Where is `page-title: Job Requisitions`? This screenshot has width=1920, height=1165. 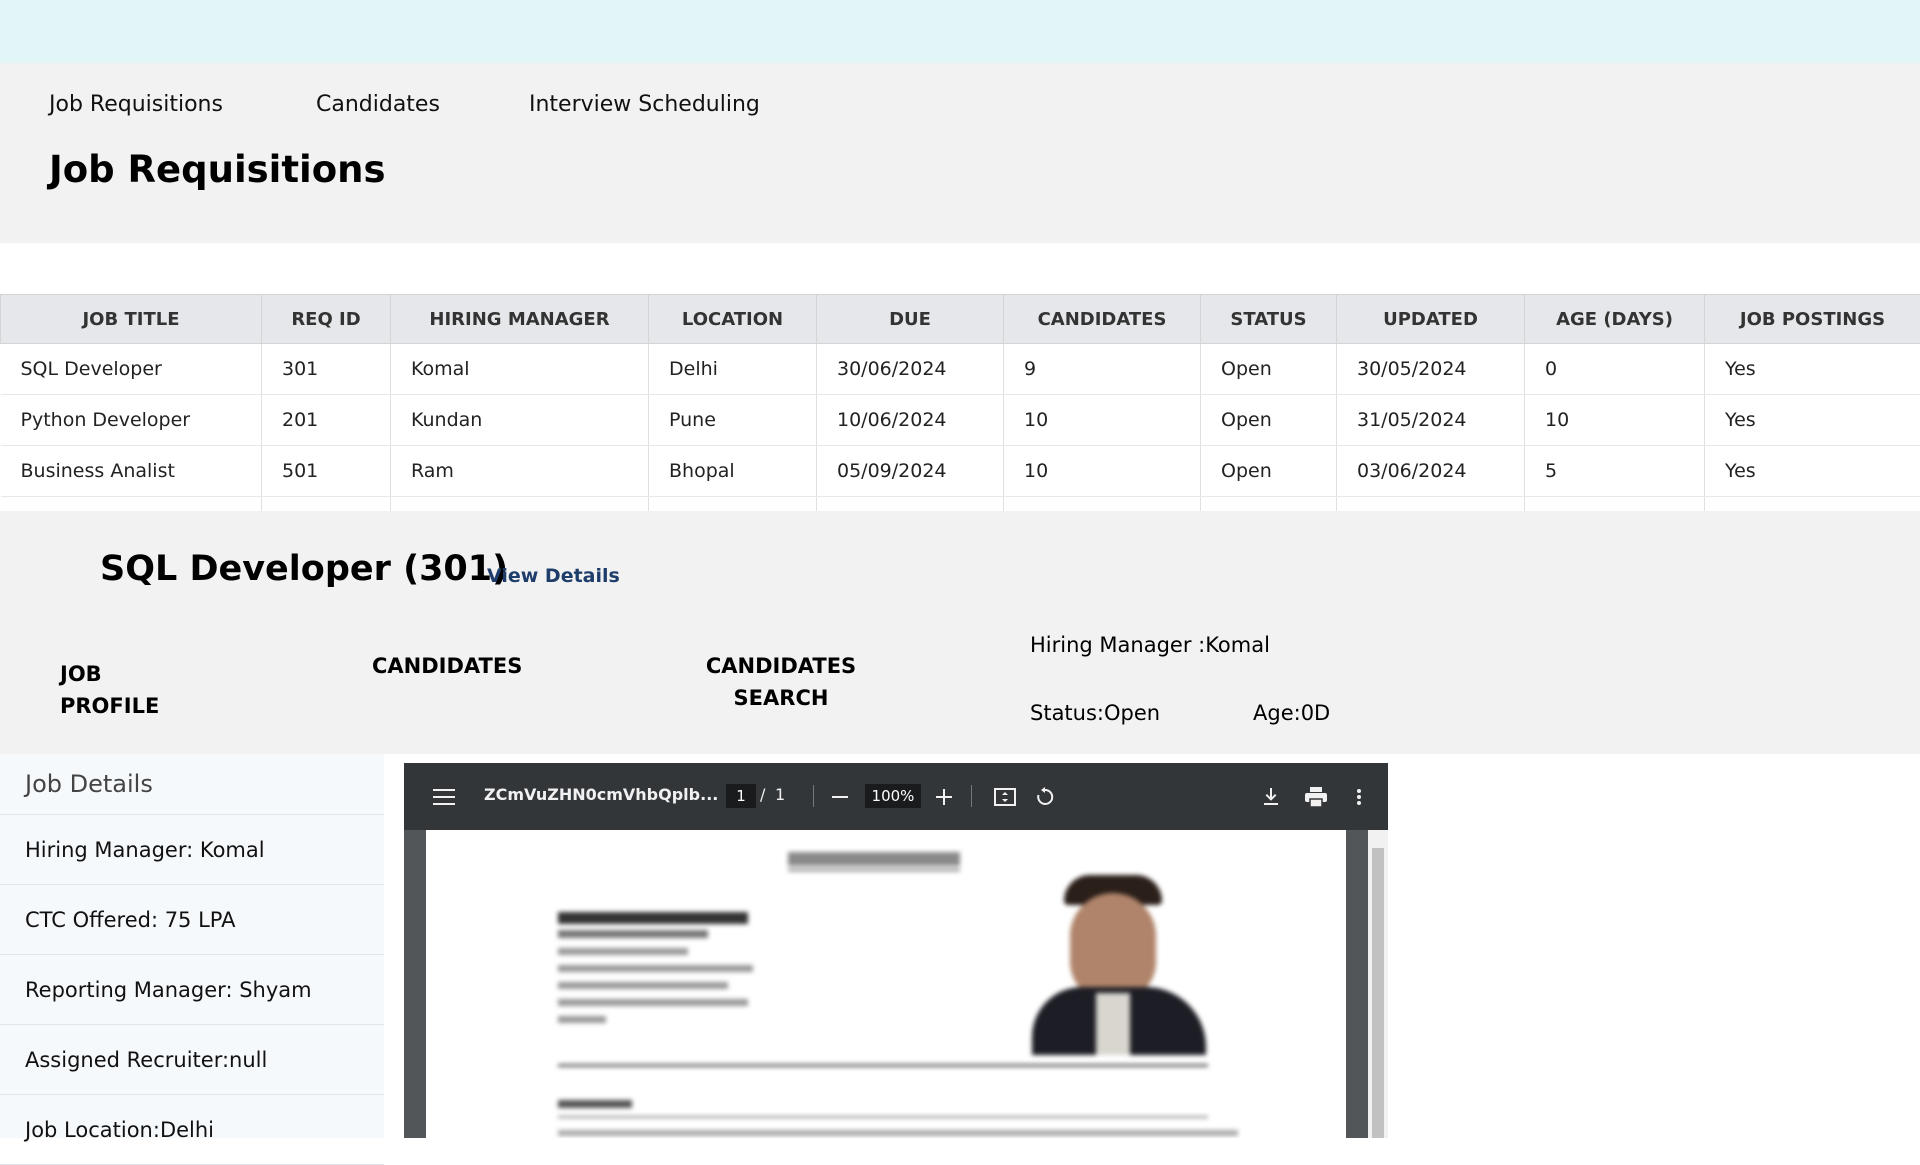
page-title: Job Requisitions is located at coordinates (217, 169).